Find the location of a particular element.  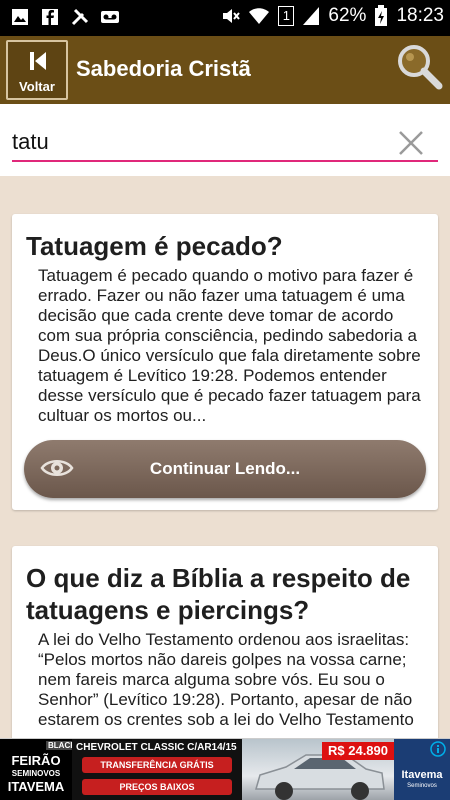

status-bar: 1 62% 18:23 is located at coordinates (225, 18).